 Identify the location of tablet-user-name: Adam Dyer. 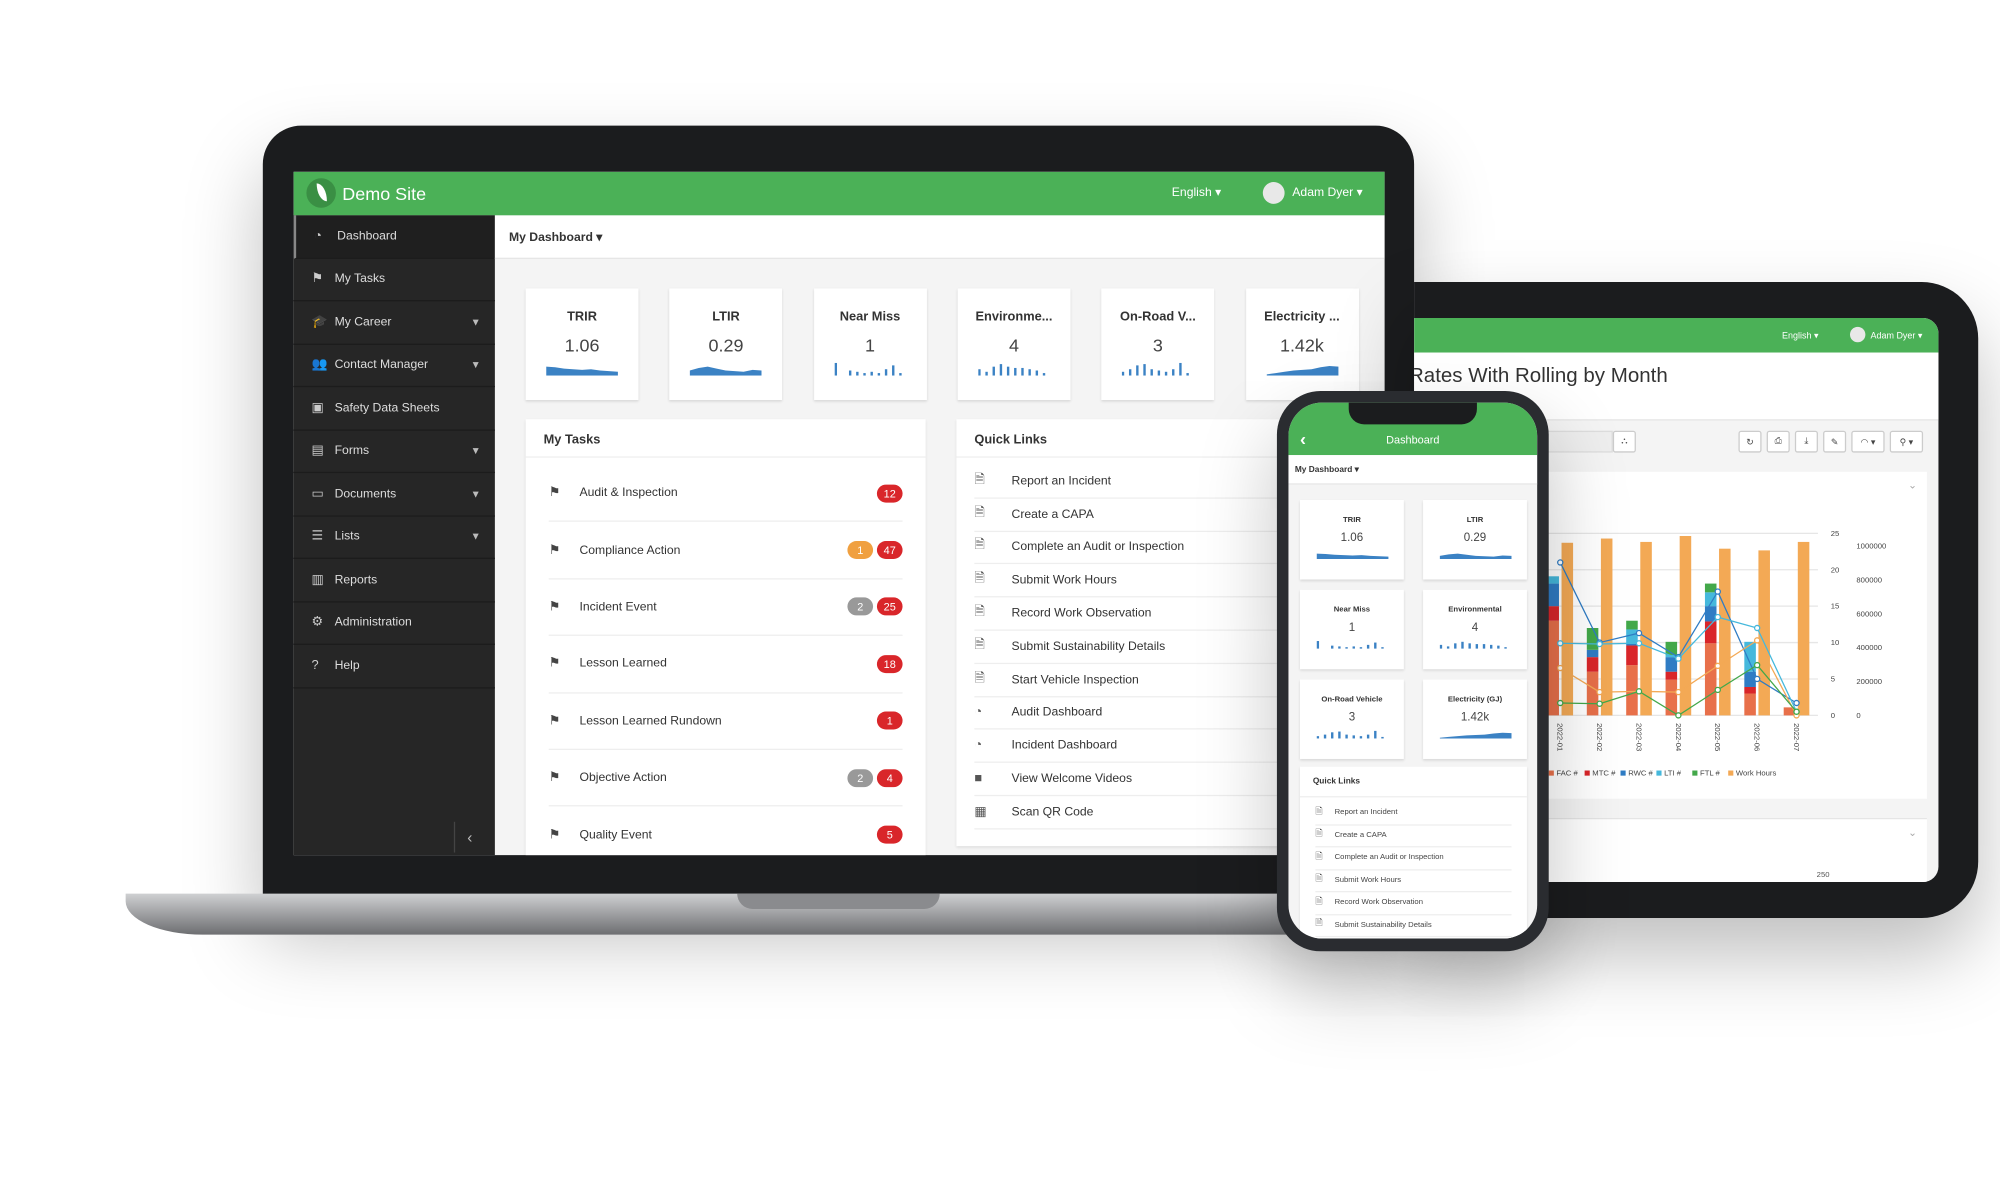
(1893, 337).